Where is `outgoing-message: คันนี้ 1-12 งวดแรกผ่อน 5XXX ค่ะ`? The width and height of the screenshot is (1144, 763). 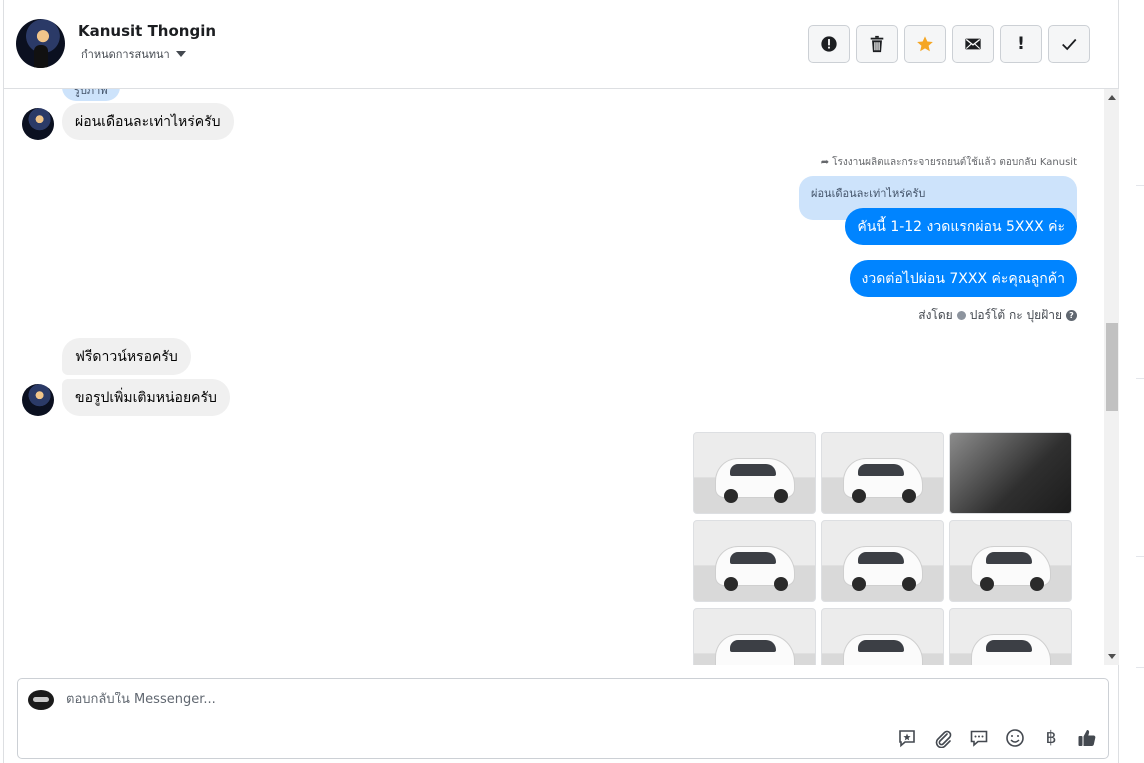
outgoing-message: คันนี้ 1-12 งวดแรกผ่อน 5XXX ค่ะ is located at coordinates (961, 226).